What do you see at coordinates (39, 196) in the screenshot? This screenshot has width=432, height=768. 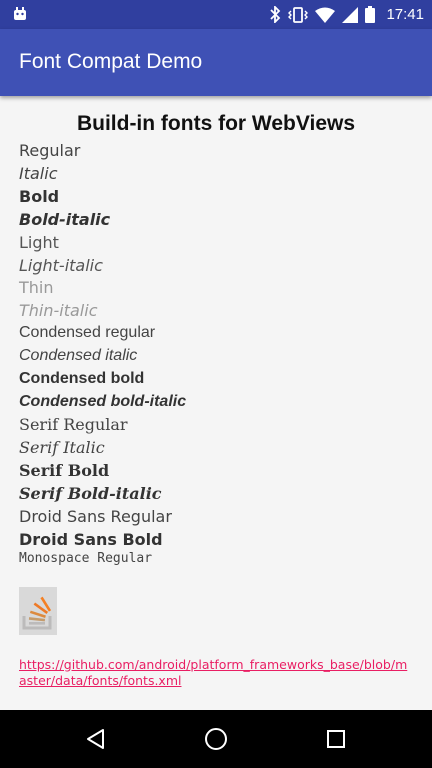 I see `font-sample-bold: Bold` at bounding box center [39, 196].